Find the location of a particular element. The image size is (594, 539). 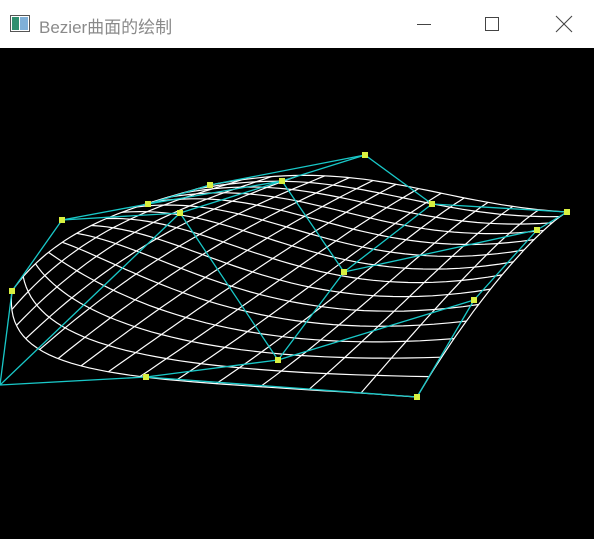

minimize-button is located at coordinates (424, 24).